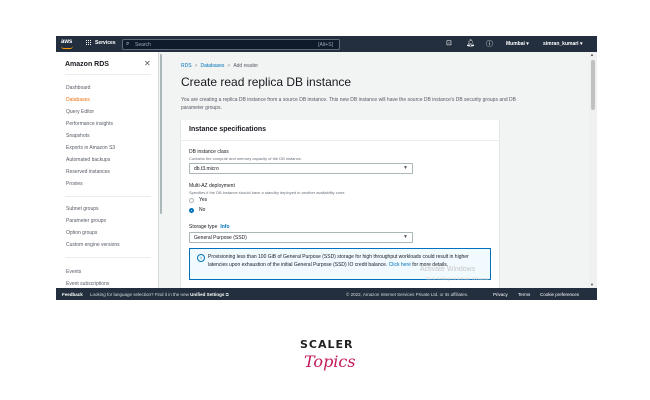  What do you see at coordinates (266, 82) in the screenshot?
I see `page-title: Create read replica DB instance` at bounding box center [266, 82].